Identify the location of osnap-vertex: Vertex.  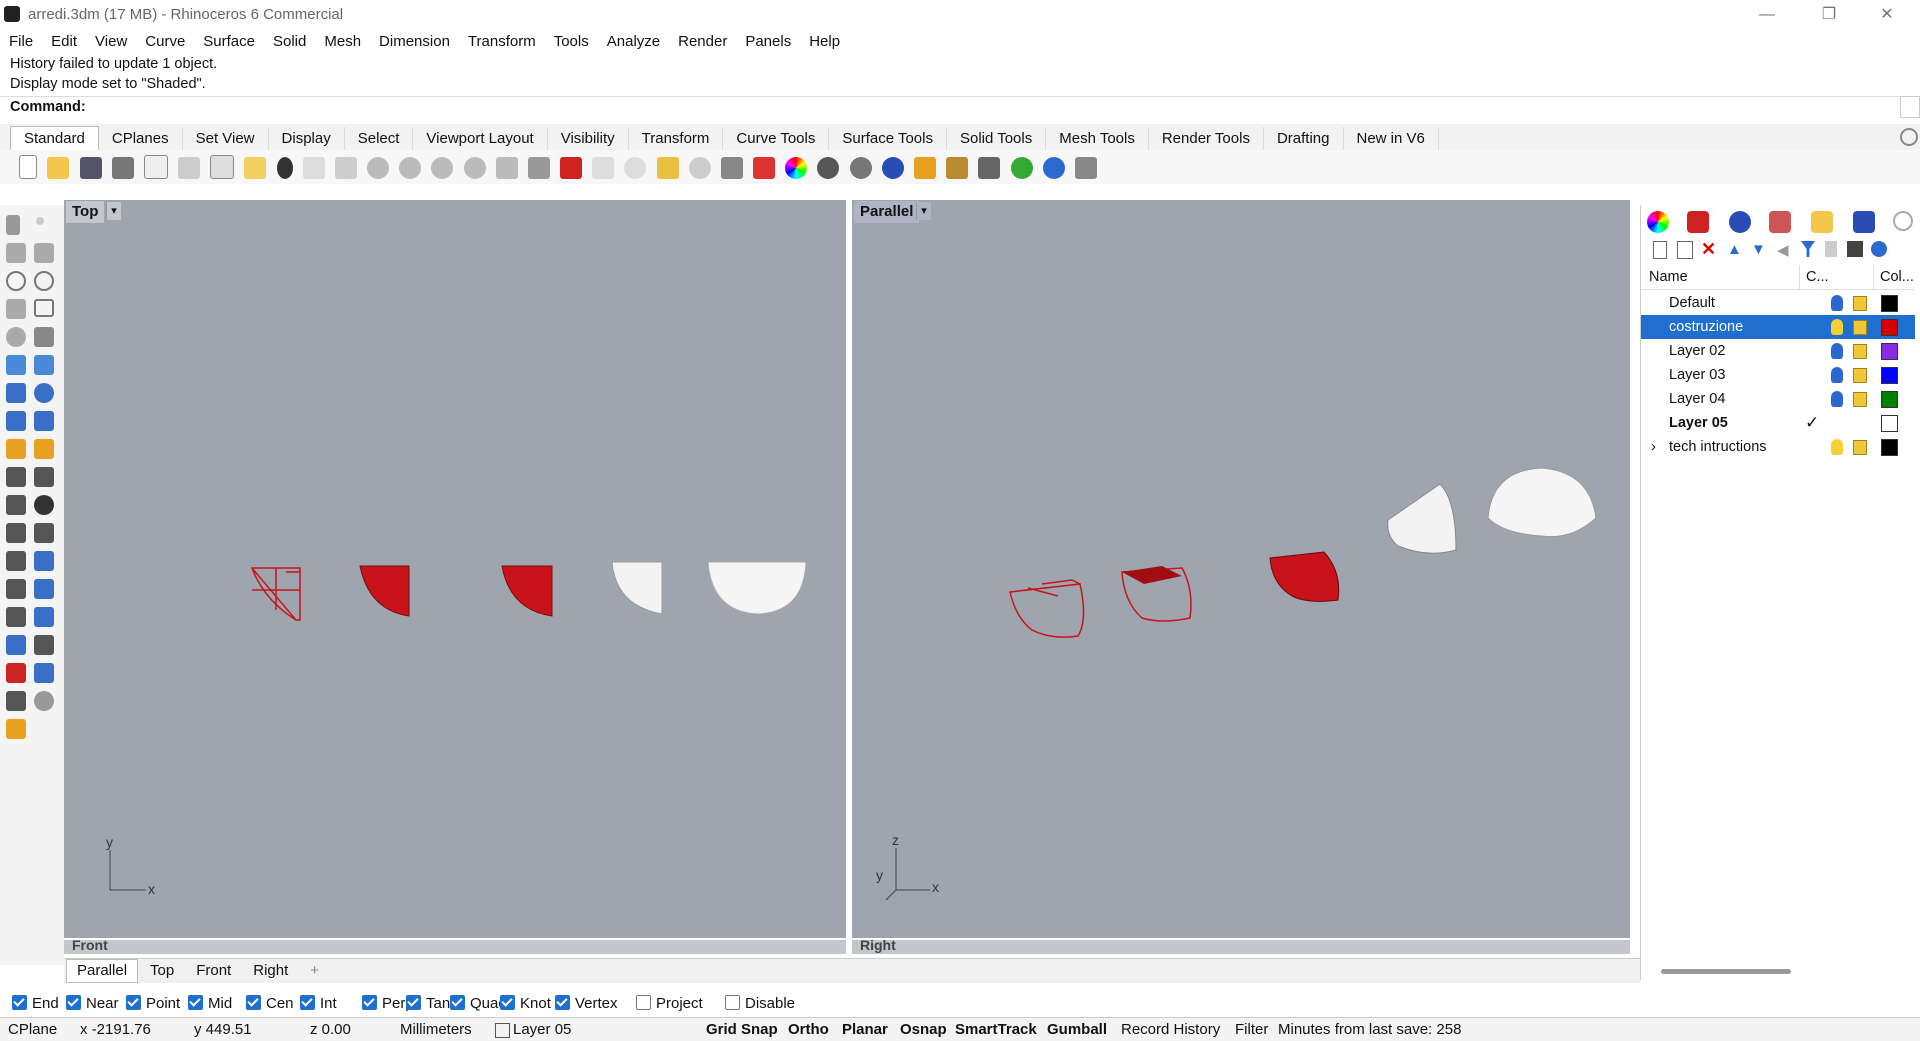
(586, 1004).